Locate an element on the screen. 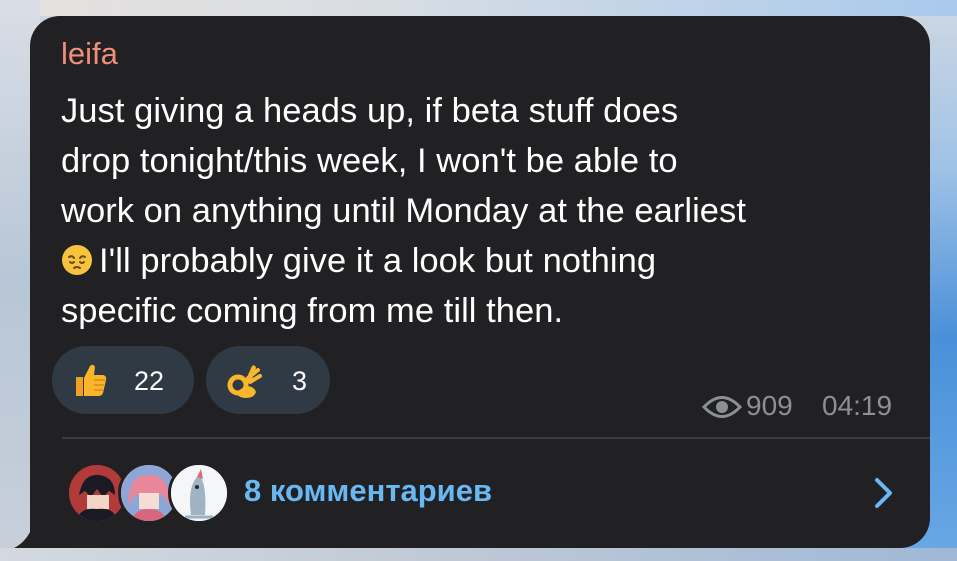 The height and width of the screenshot is (561, 957). views-count: 909 is located at coordinates (769, 405).